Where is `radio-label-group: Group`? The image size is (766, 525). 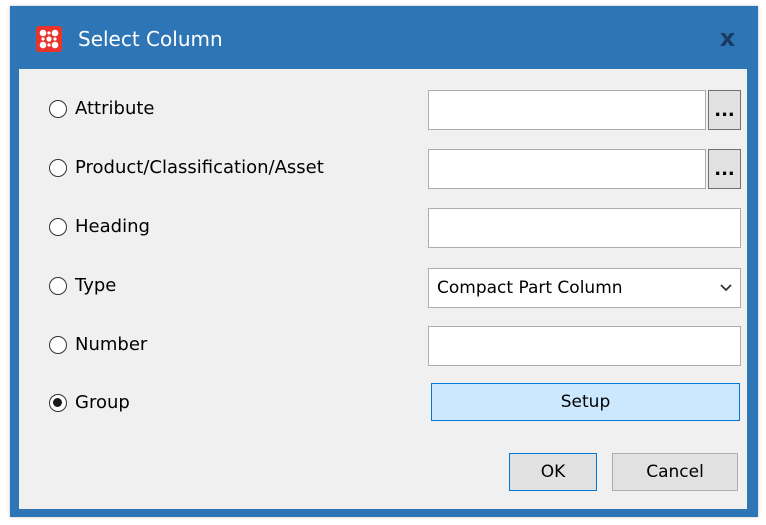
radio-label-group: Group is located at coordinates (102, 402).